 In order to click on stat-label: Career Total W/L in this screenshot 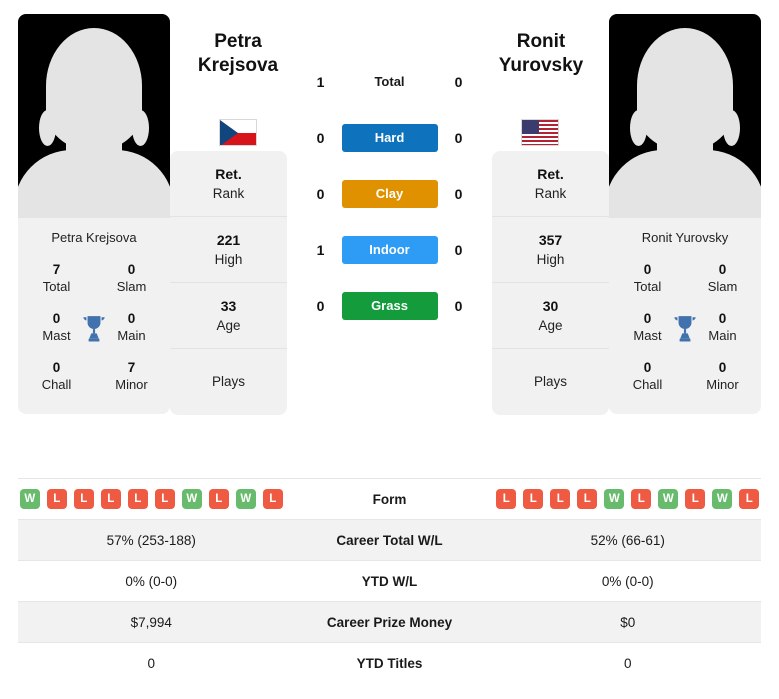, I will do `click(389, 540)`.